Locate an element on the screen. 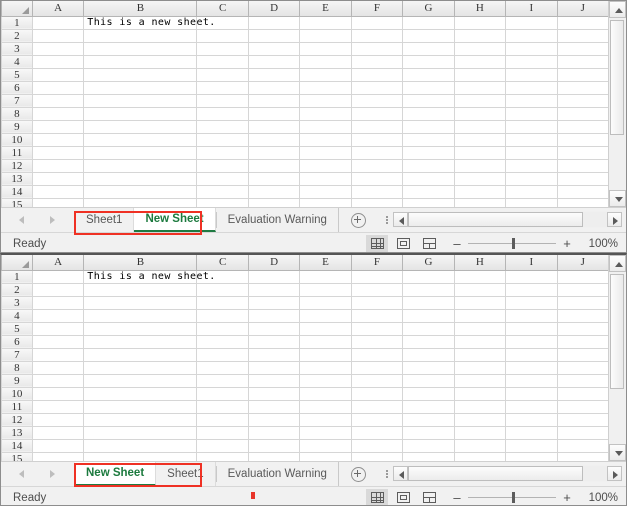 This screenshot has height=506, width=627. cell-G10-top is located at coordinates (428, 139).